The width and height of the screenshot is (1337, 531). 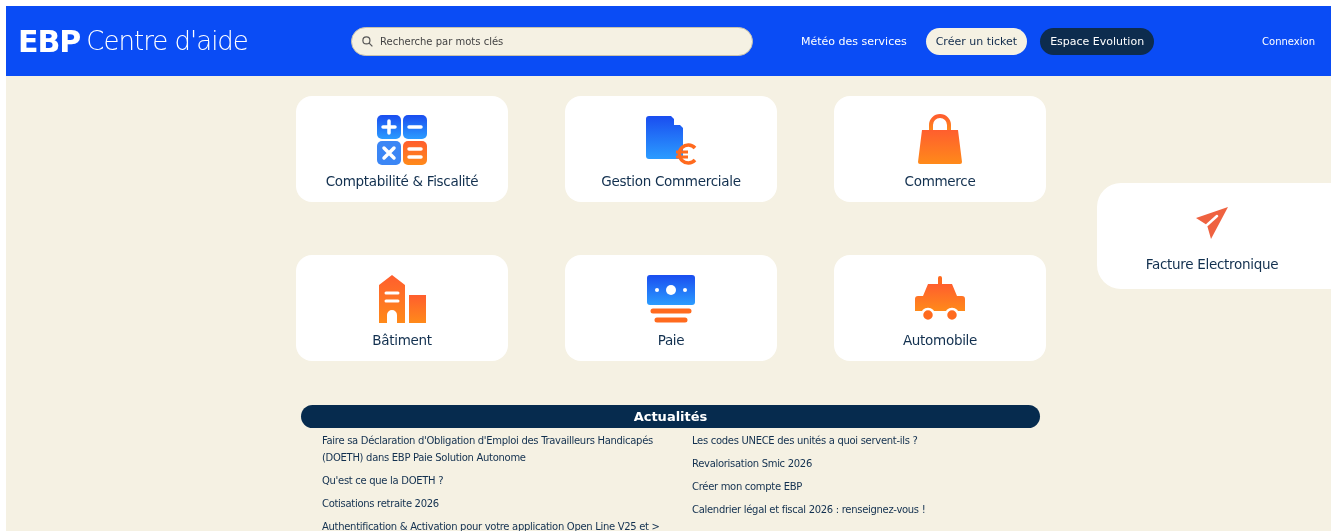 What do you see at coordinates (402, 340) in the screenshot?
I see `category-label: Bâtiment` at bounding box center [402, 340].